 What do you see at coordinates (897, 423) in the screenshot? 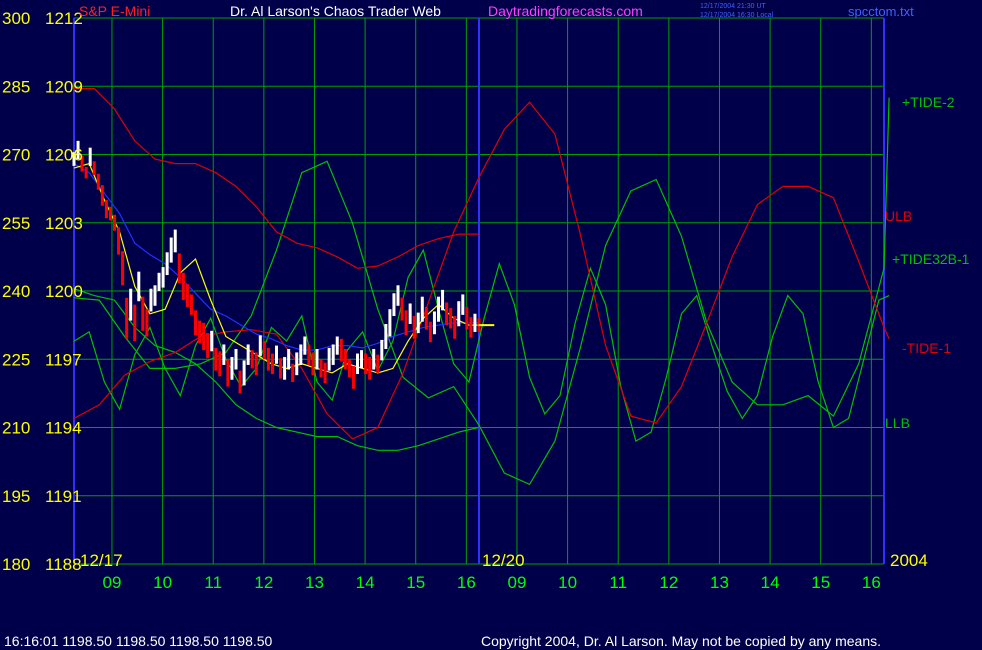
I see `series-label: LLB` at bounding box center [897, 423].